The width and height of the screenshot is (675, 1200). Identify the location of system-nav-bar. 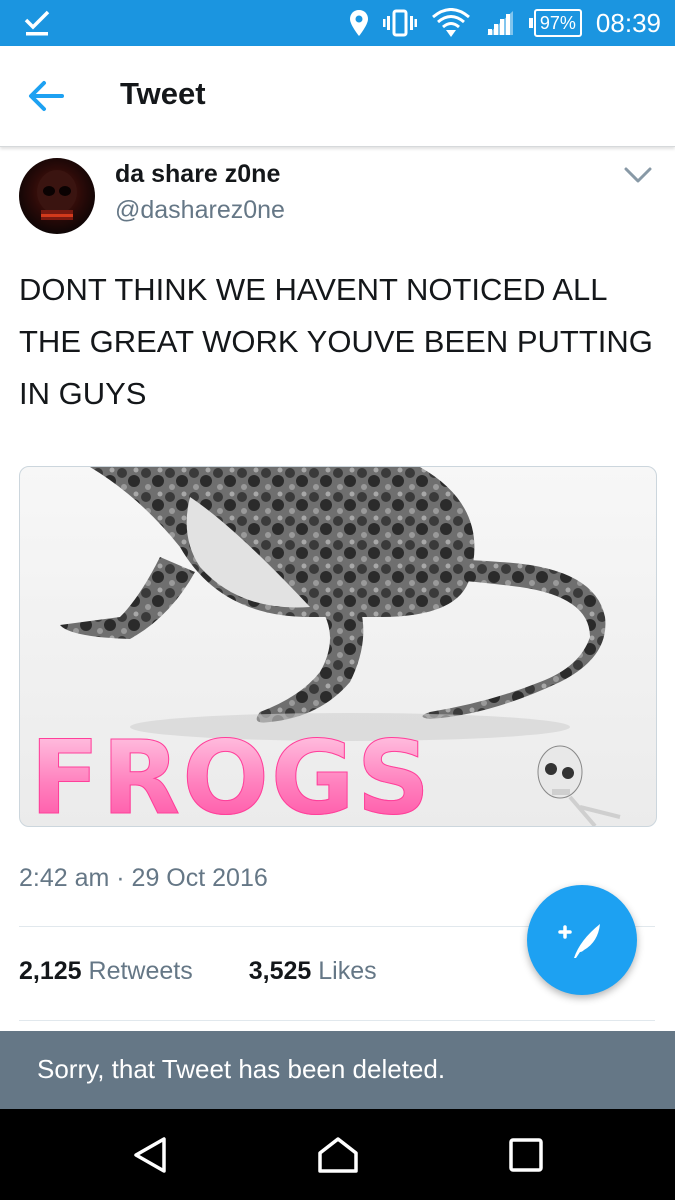
(337, 1154).